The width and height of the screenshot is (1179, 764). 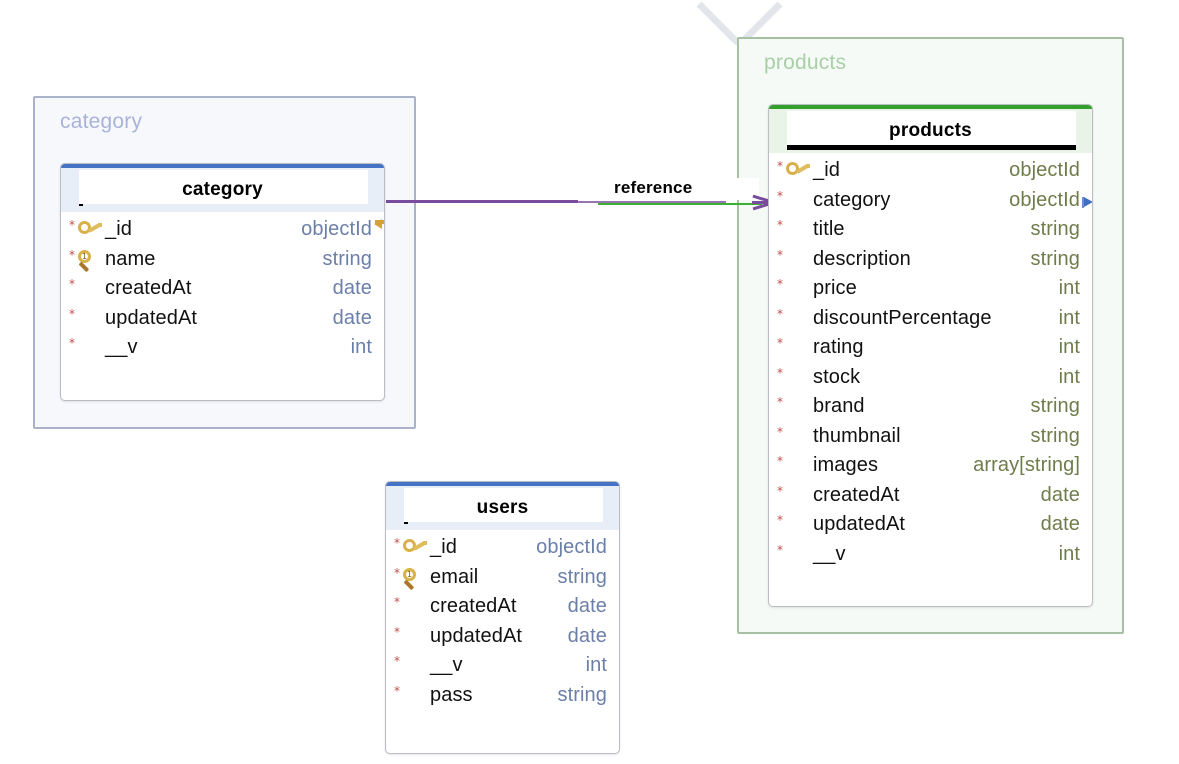 What do you see at coordinates (130, 258) in the screenshot?
I see `field-name: name` at bounding box center [130, 258].